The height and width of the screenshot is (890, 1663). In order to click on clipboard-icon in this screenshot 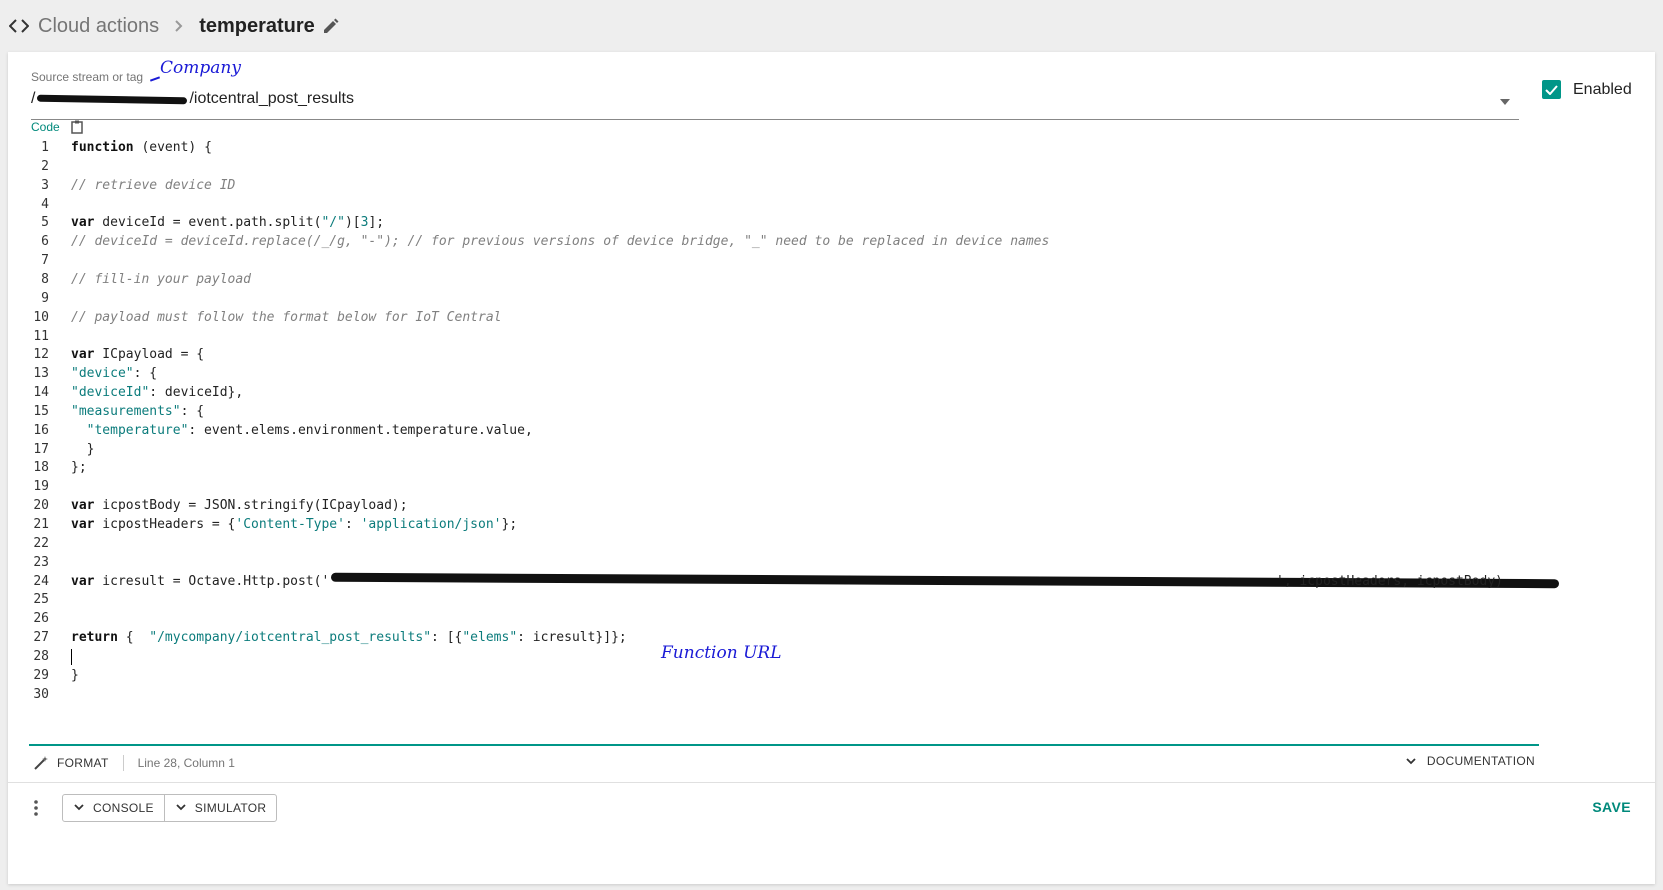, I will do `click(77, 127)`.